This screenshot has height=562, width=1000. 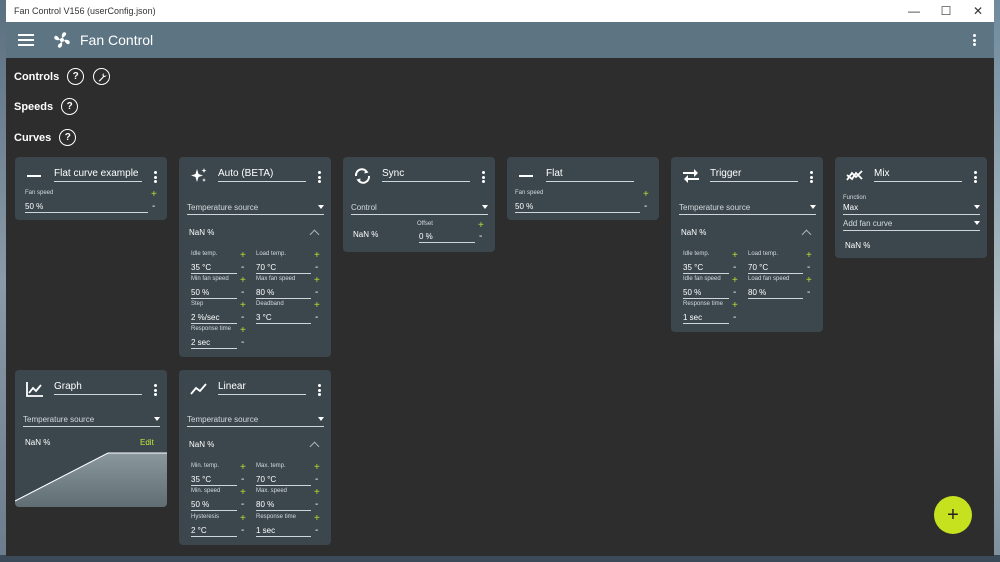 What do you see at coordinates (283, 480) in the screenshot?
I see `max-temp-field: 70 °C` at bounding box center [283, 480].